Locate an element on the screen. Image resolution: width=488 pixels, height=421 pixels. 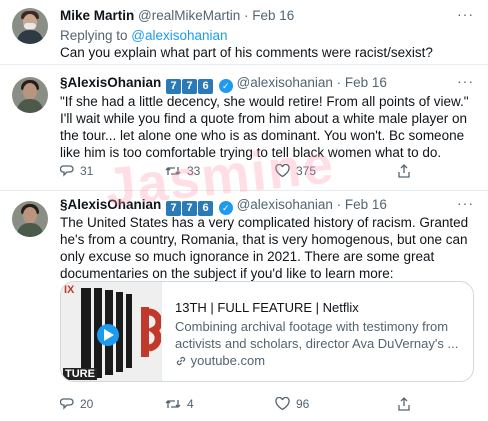
like-count: 96 is located at coordinates (303, 404).